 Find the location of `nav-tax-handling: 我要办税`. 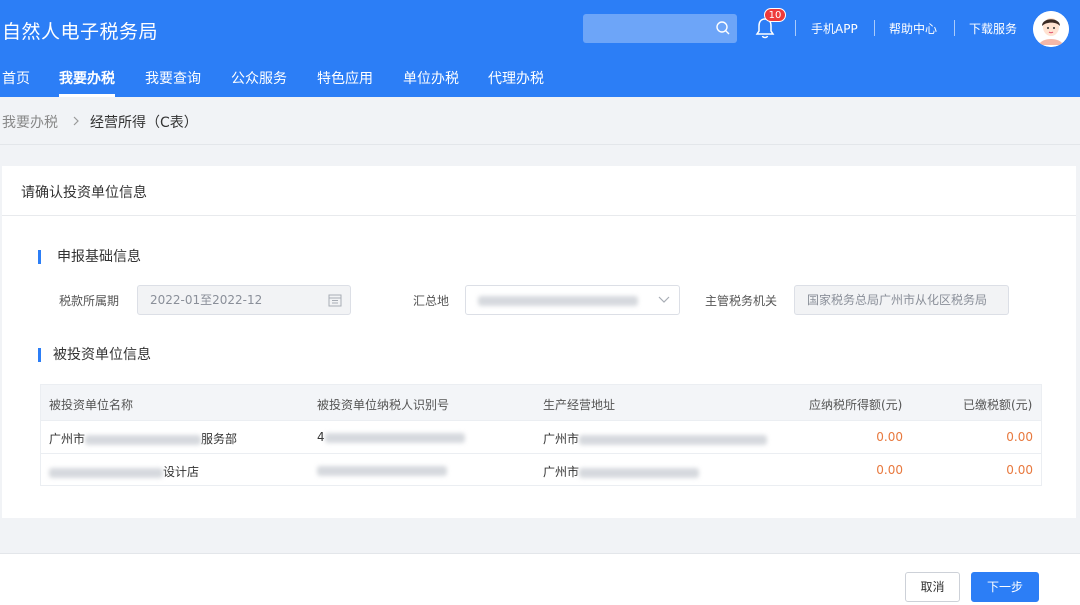

nav-tax-handling: 我要办税 is located at coordinates (87, 82).